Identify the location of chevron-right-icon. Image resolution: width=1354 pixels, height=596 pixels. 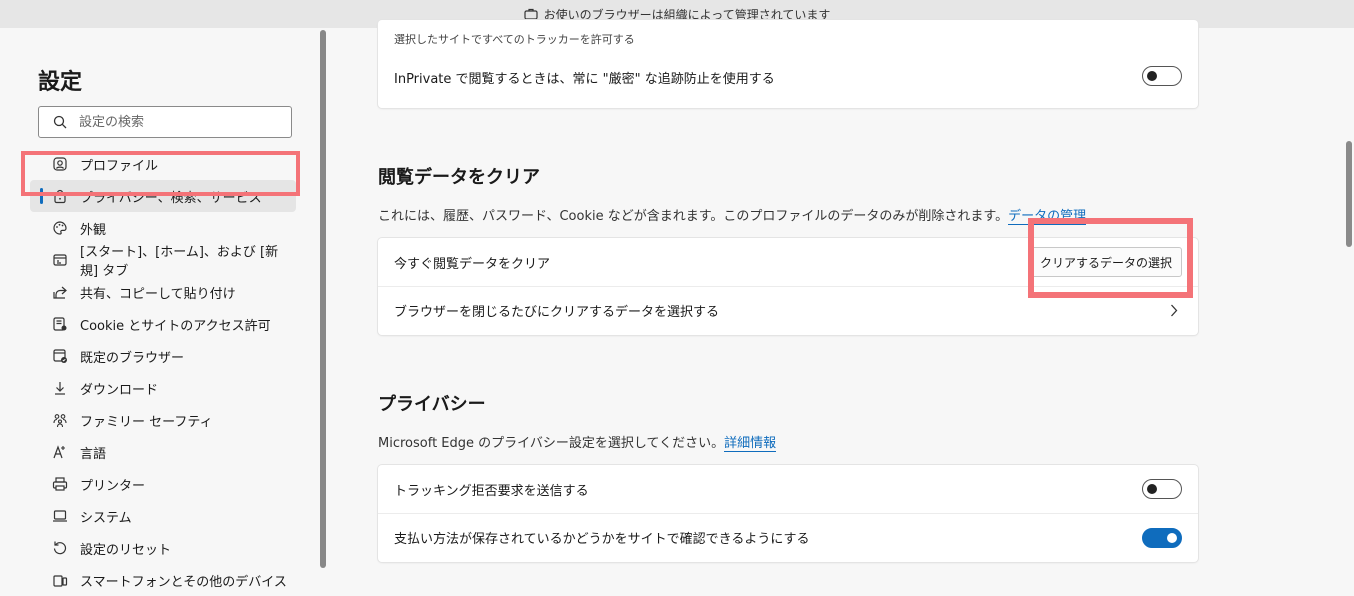
(1174, 310).